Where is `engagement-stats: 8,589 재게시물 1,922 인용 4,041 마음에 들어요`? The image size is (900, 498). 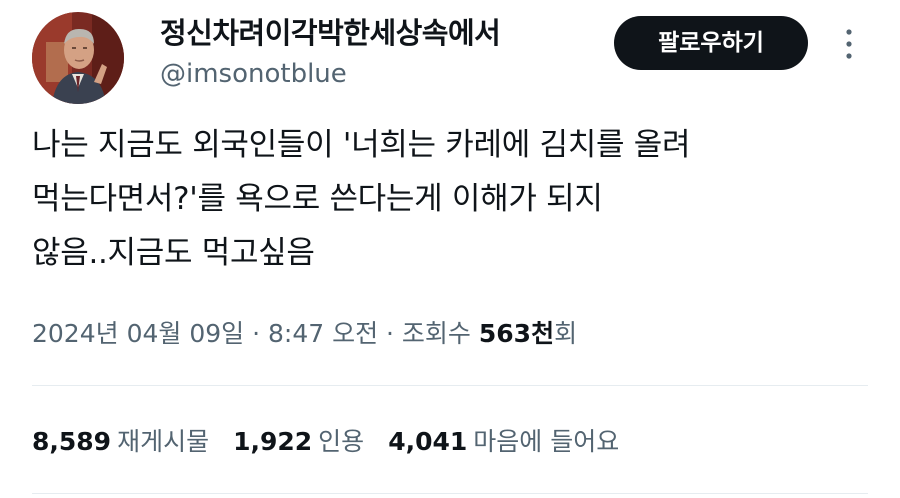 engagement-stats: 8,589 재게시물 1,922 인용 4,041 마음에 들어요 is located at coordinates (337, 442).